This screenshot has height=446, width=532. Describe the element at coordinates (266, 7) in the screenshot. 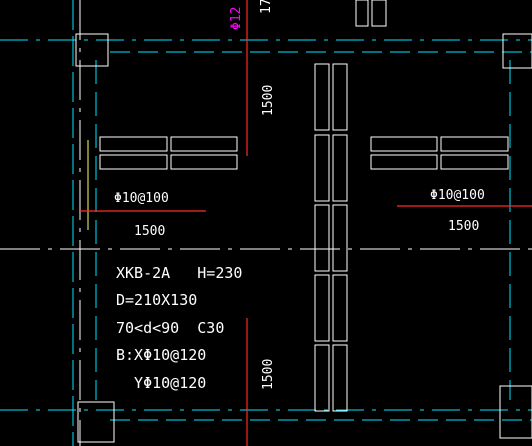

I see `label-top-partial: 17` at that location.